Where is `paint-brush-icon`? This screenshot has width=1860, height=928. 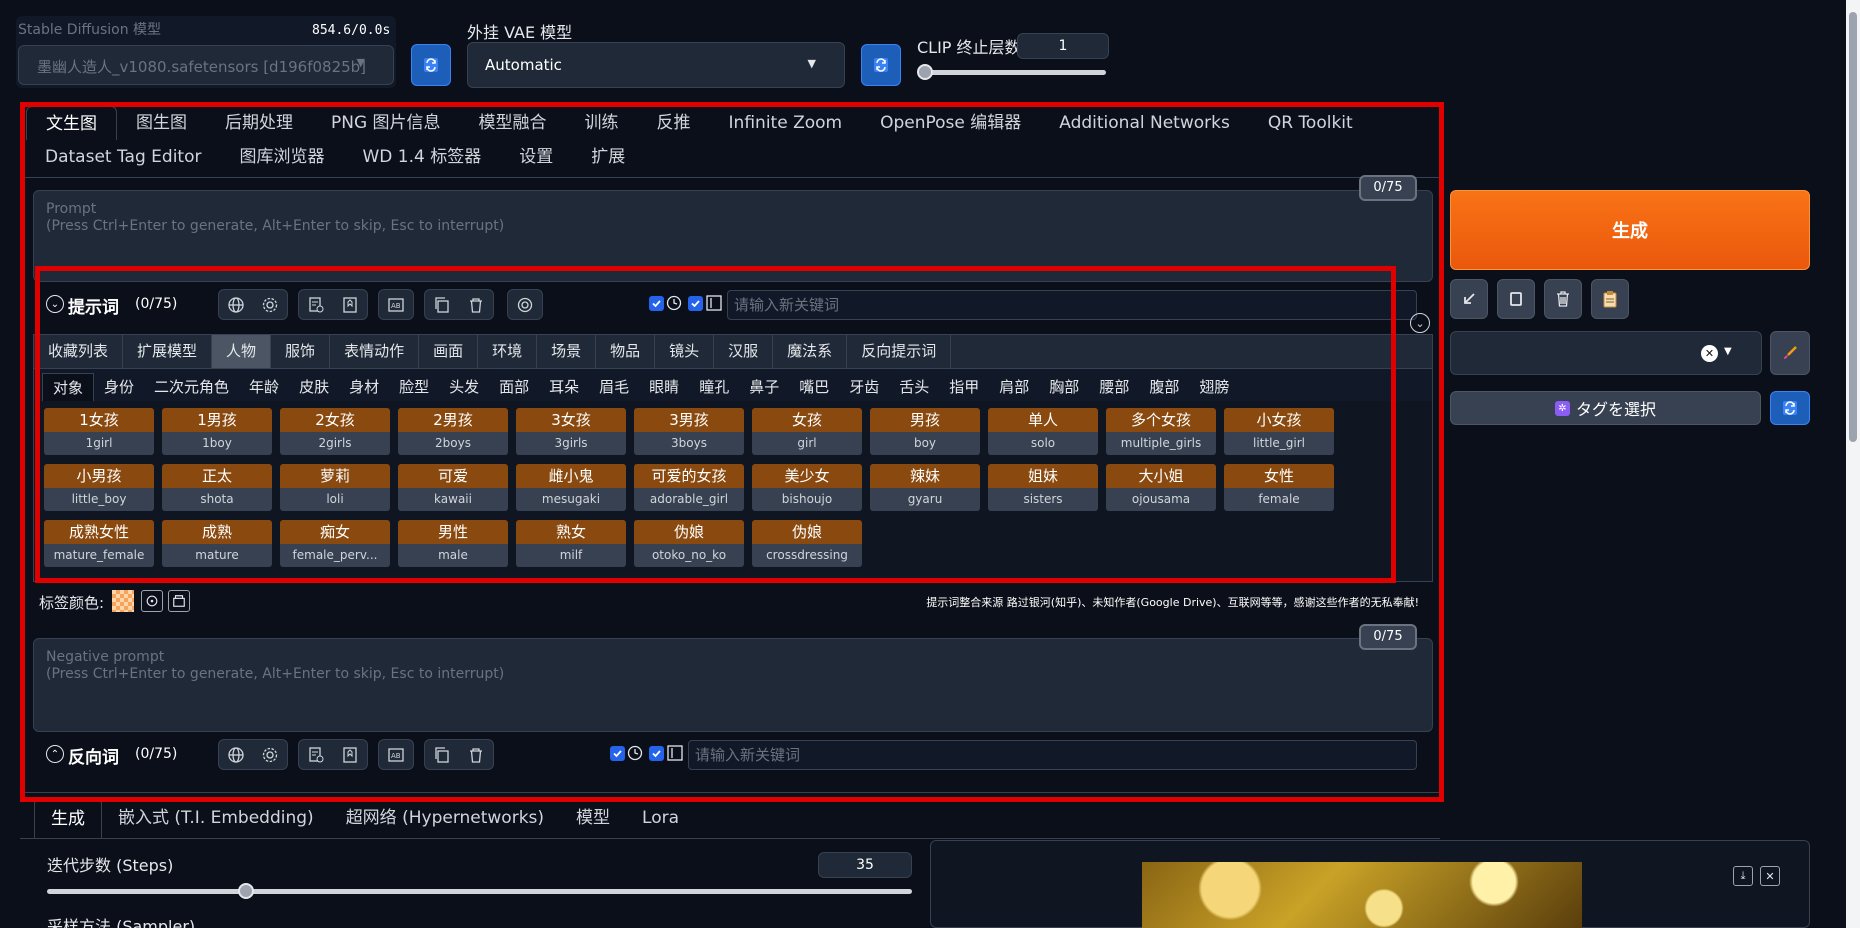
paint-brush-icon is located at coordinates (1790, 352).